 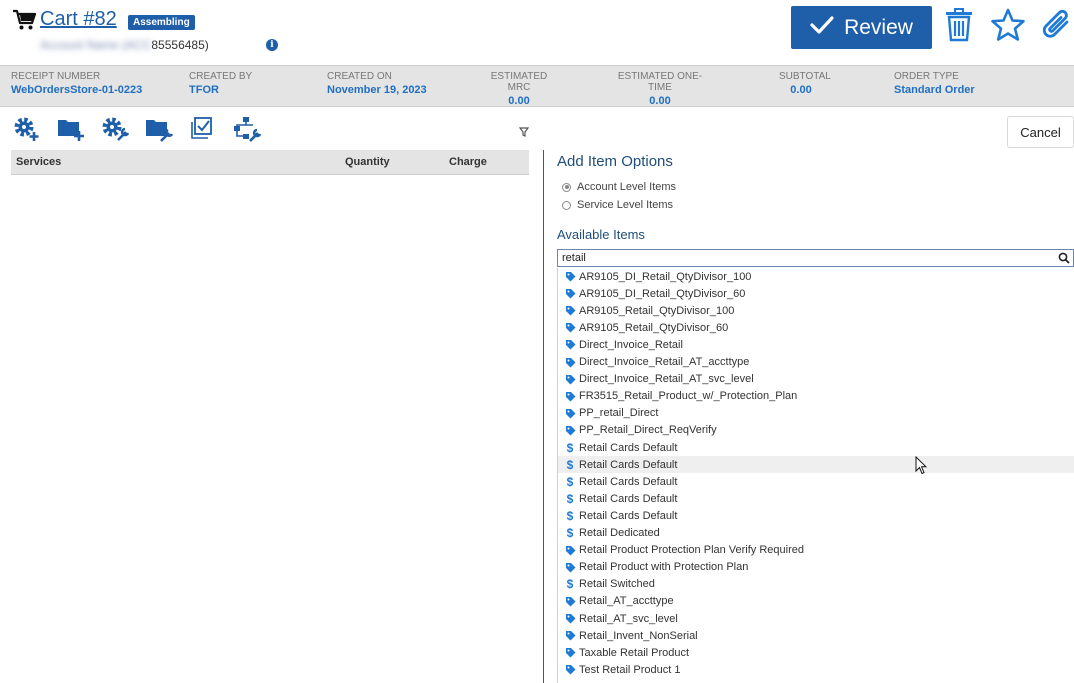 I want to click on order-type: ORDER TYPE Standard Order, so click(x=934, y=83).